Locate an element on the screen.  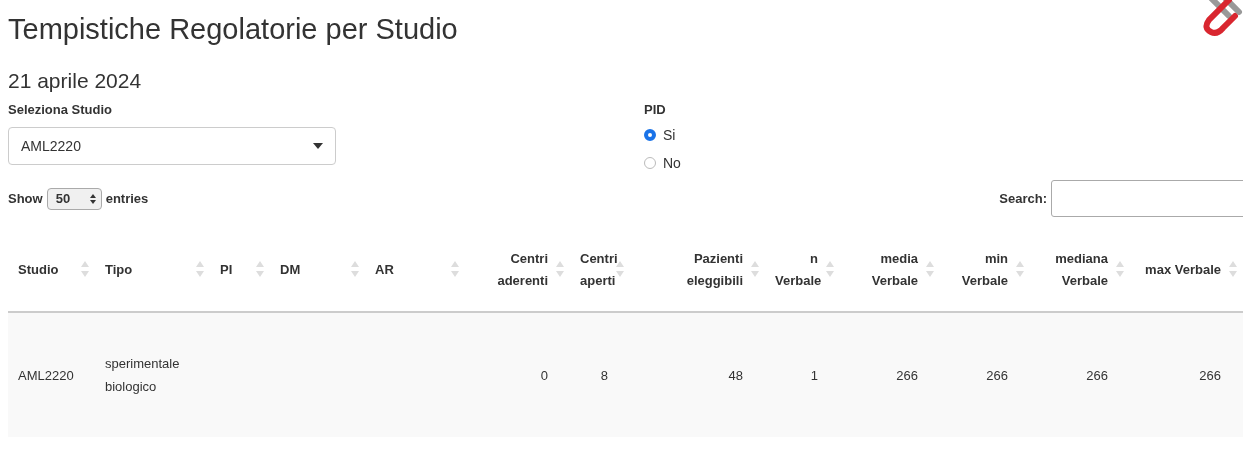
radio-option: No is located at coordinates (744, 163).